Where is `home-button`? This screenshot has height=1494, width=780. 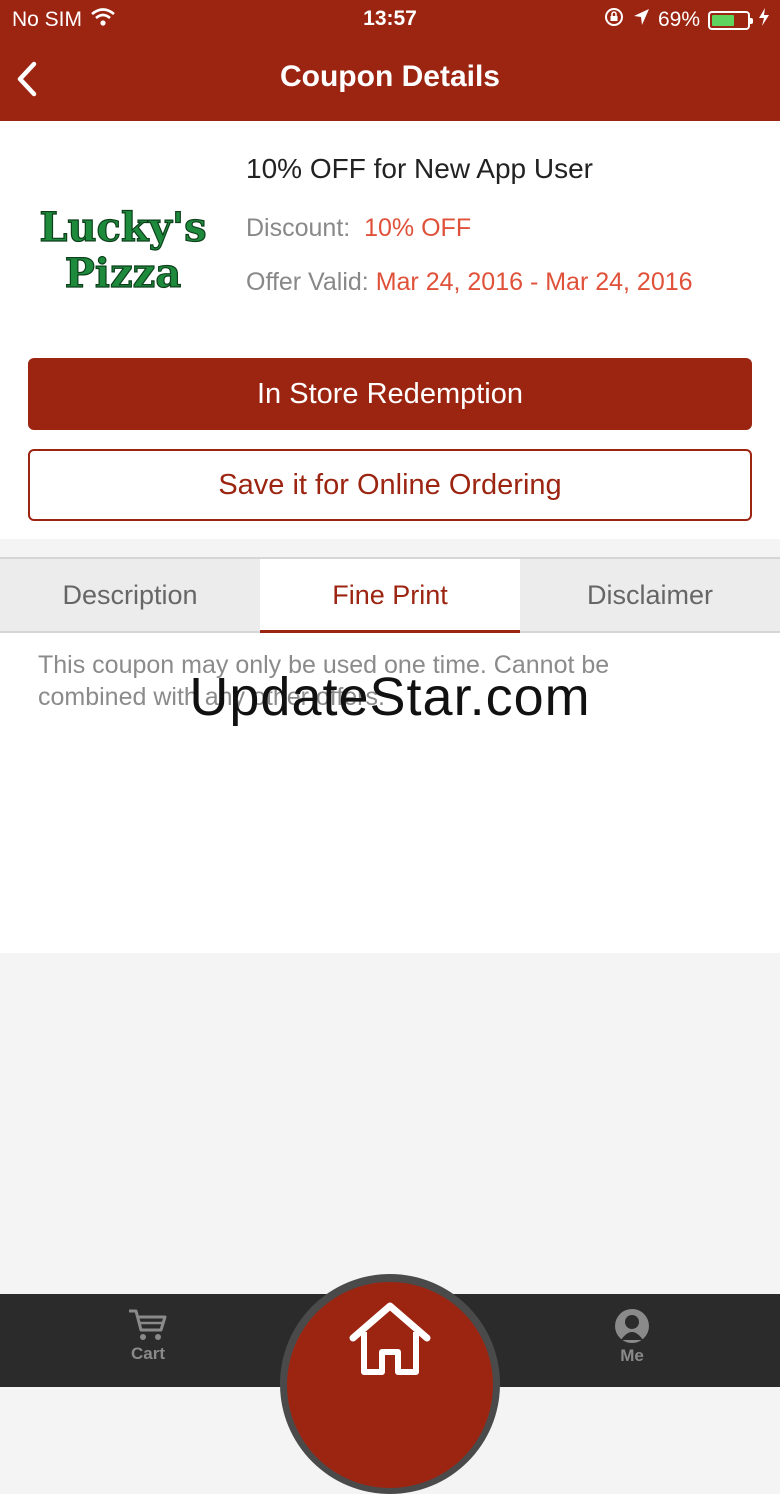 home-button is located at coordinates (390, 1385).